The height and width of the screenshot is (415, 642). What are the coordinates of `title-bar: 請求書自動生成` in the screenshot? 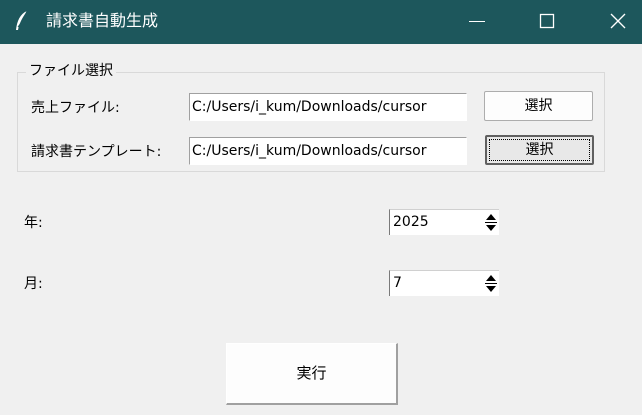 It's located at (321, 22).